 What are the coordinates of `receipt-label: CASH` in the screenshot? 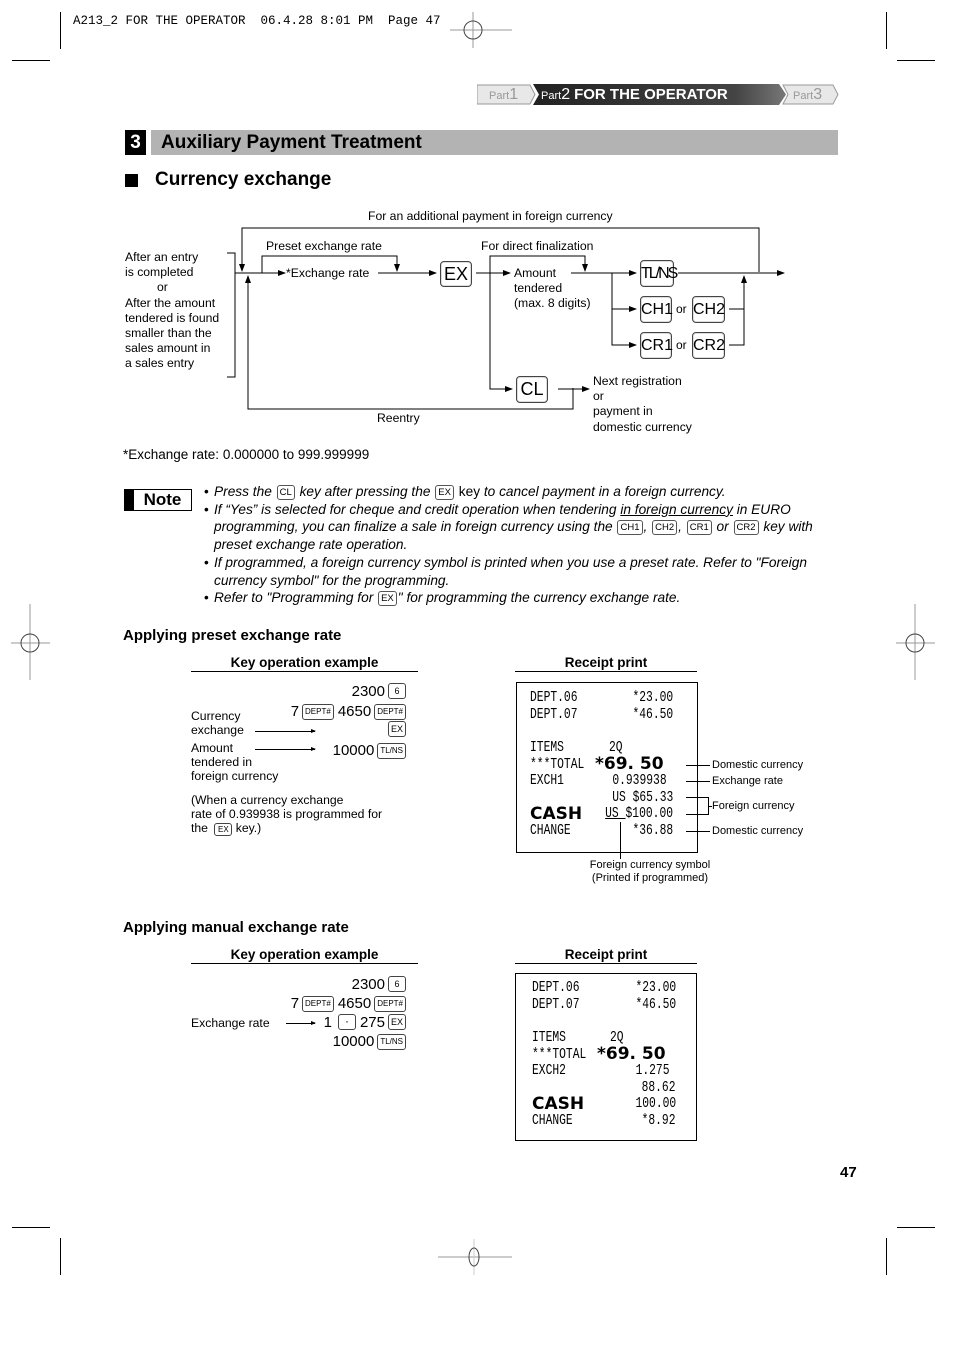 It's located at (558, 1104).